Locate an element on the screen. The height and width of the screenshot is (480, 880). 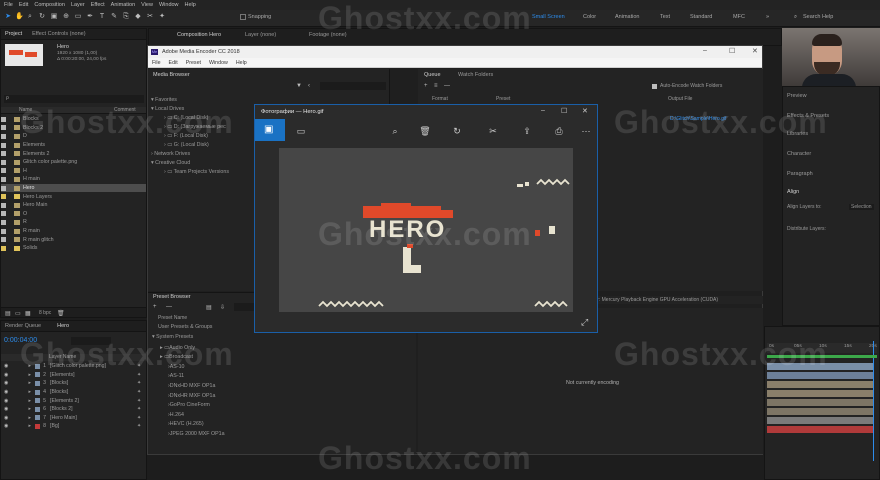
preset-item: › DNxHD MXF OP1a is located at coordinates (181, 385).